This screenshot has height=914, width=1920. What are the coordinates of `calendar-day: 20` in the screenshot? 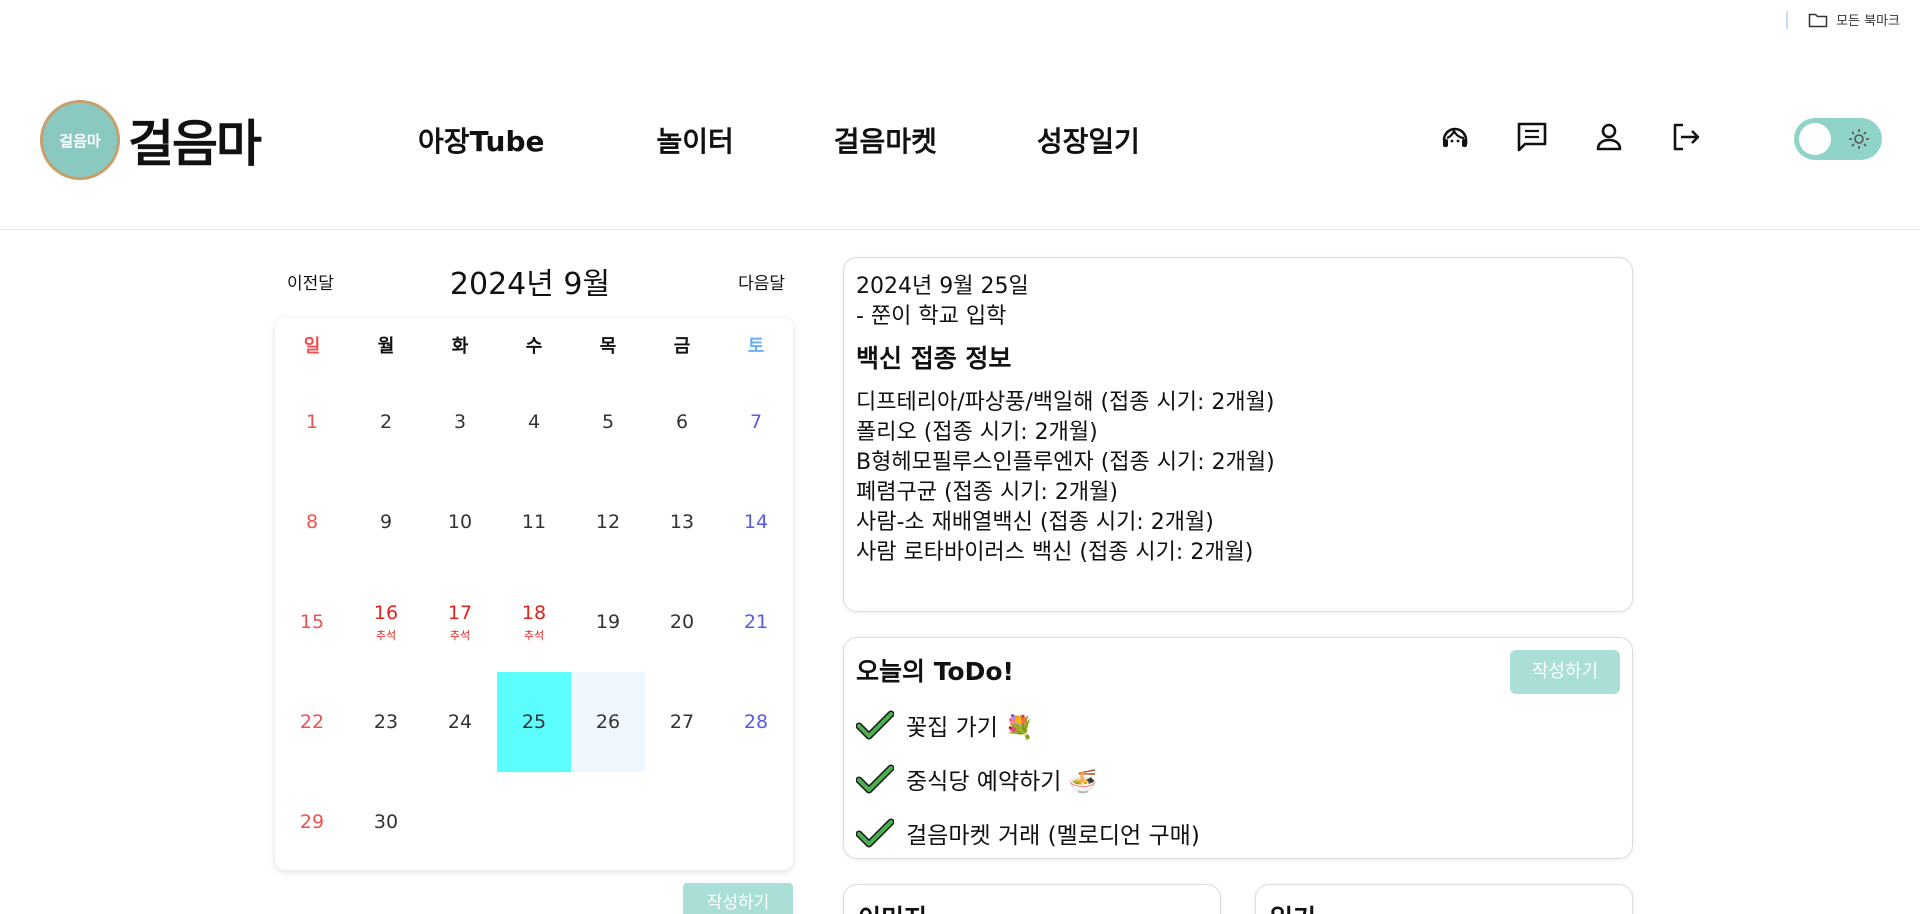 It's located at (682, 622).